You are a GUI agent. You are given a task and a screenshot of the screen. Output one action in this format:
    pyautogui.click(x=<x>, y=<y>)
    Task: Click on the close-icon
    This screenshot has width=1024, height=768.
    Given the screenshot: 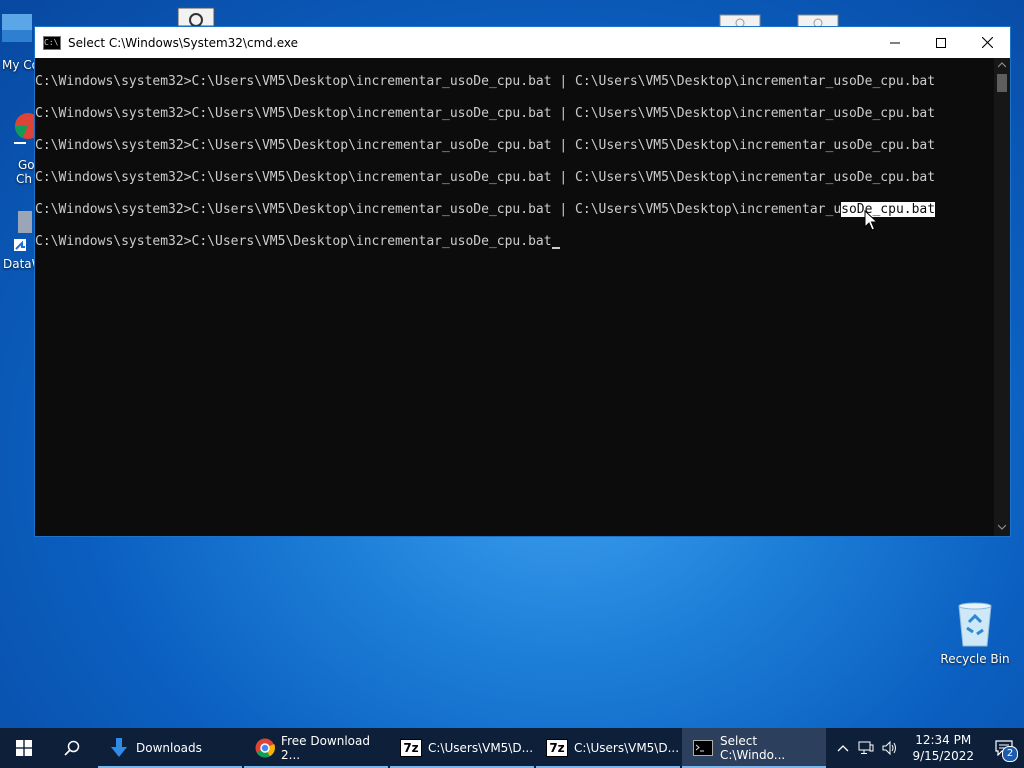 What is the action you would take?
    pyautogui.click(x=987, y=42)
    